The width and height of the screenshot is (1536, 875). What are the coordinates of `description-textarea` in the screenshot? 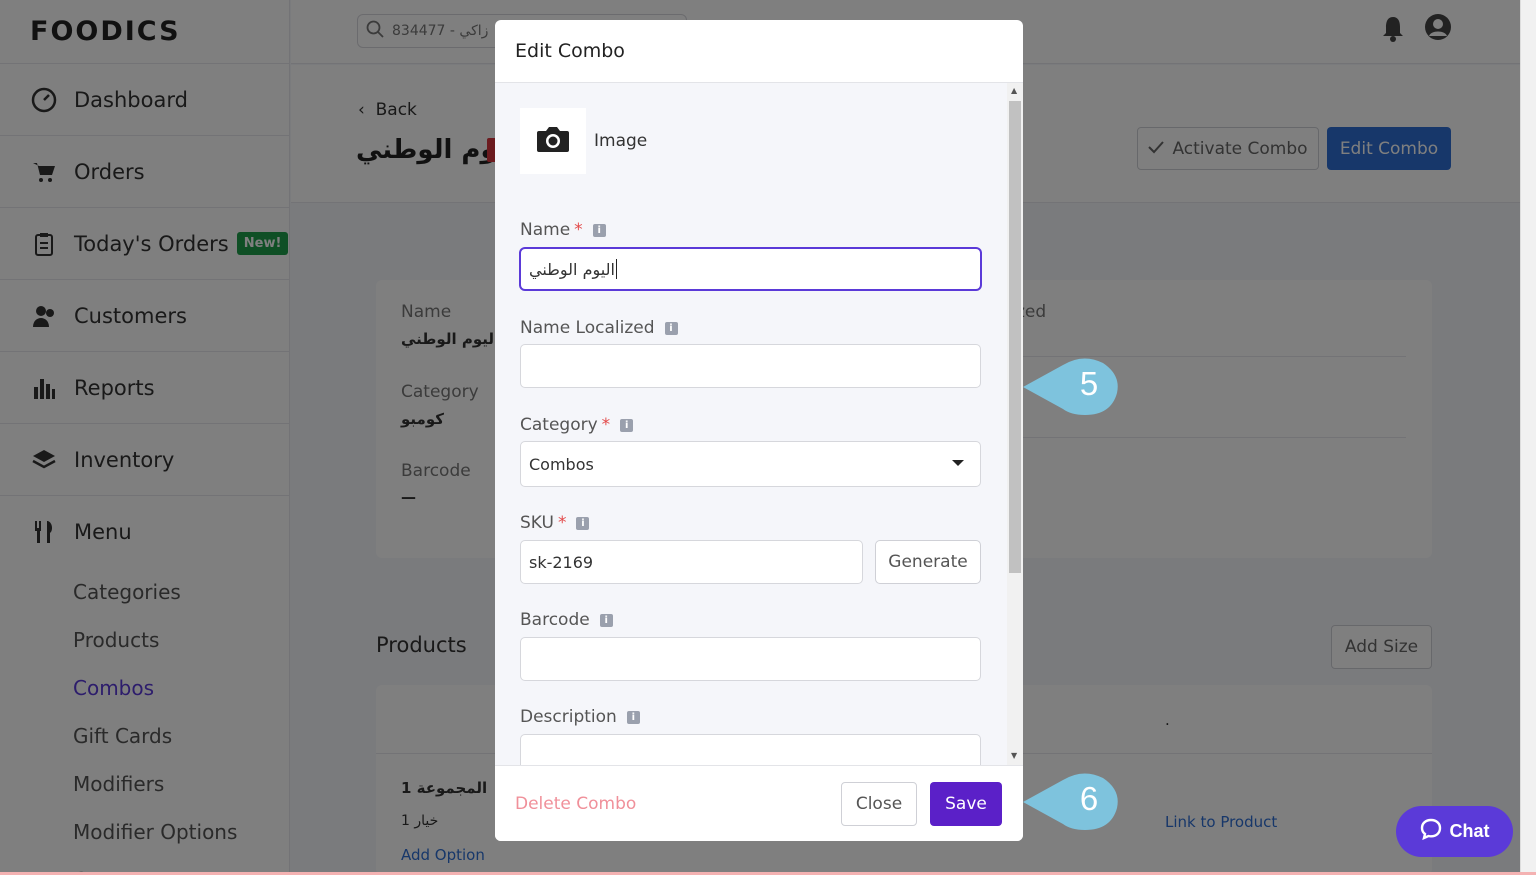 It's located at (750, 749).